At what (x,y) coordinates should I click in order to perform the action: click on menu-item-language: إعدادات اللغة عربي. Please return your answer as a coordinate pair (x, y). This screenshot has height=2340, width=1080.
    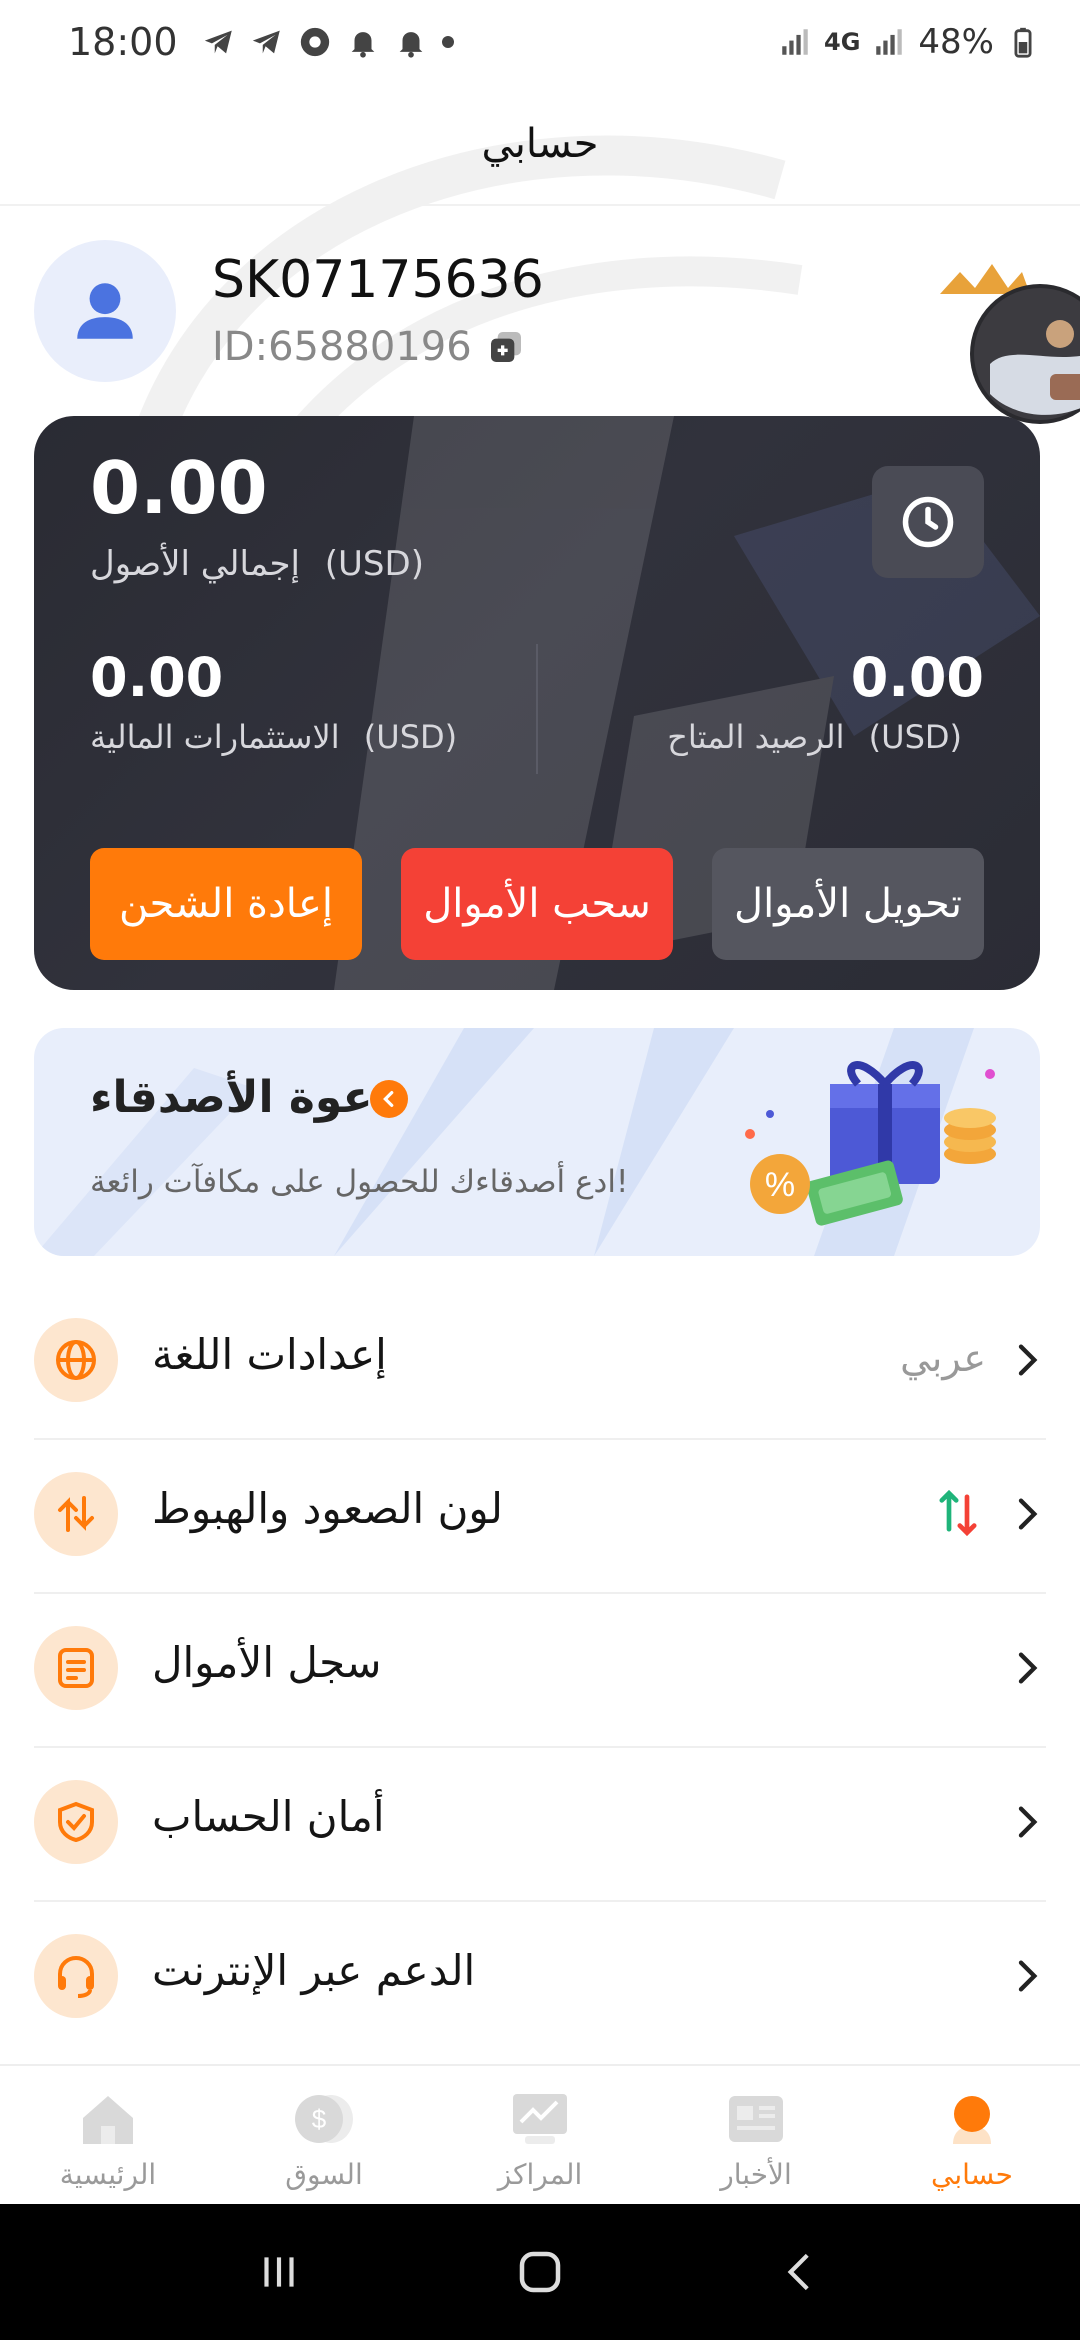
    Looking at the image, I should click on (540, 1363).